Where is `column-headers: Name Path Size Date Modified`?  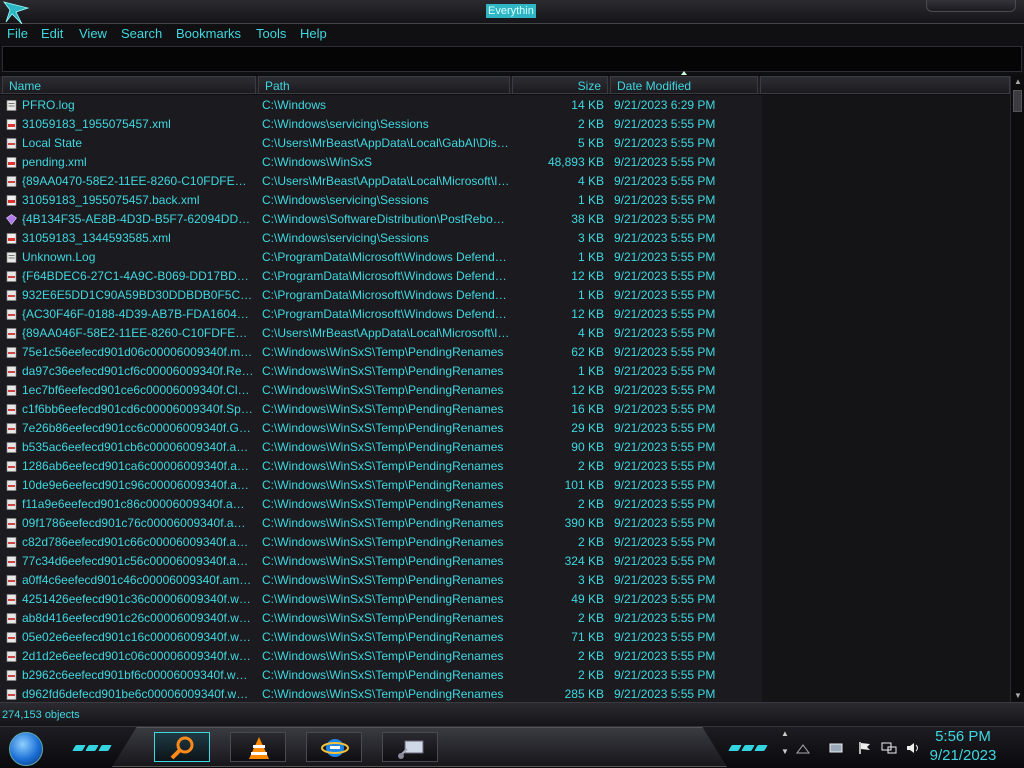
column-headers: Name Path Size Date Modified is located at coordinates (505, 85).